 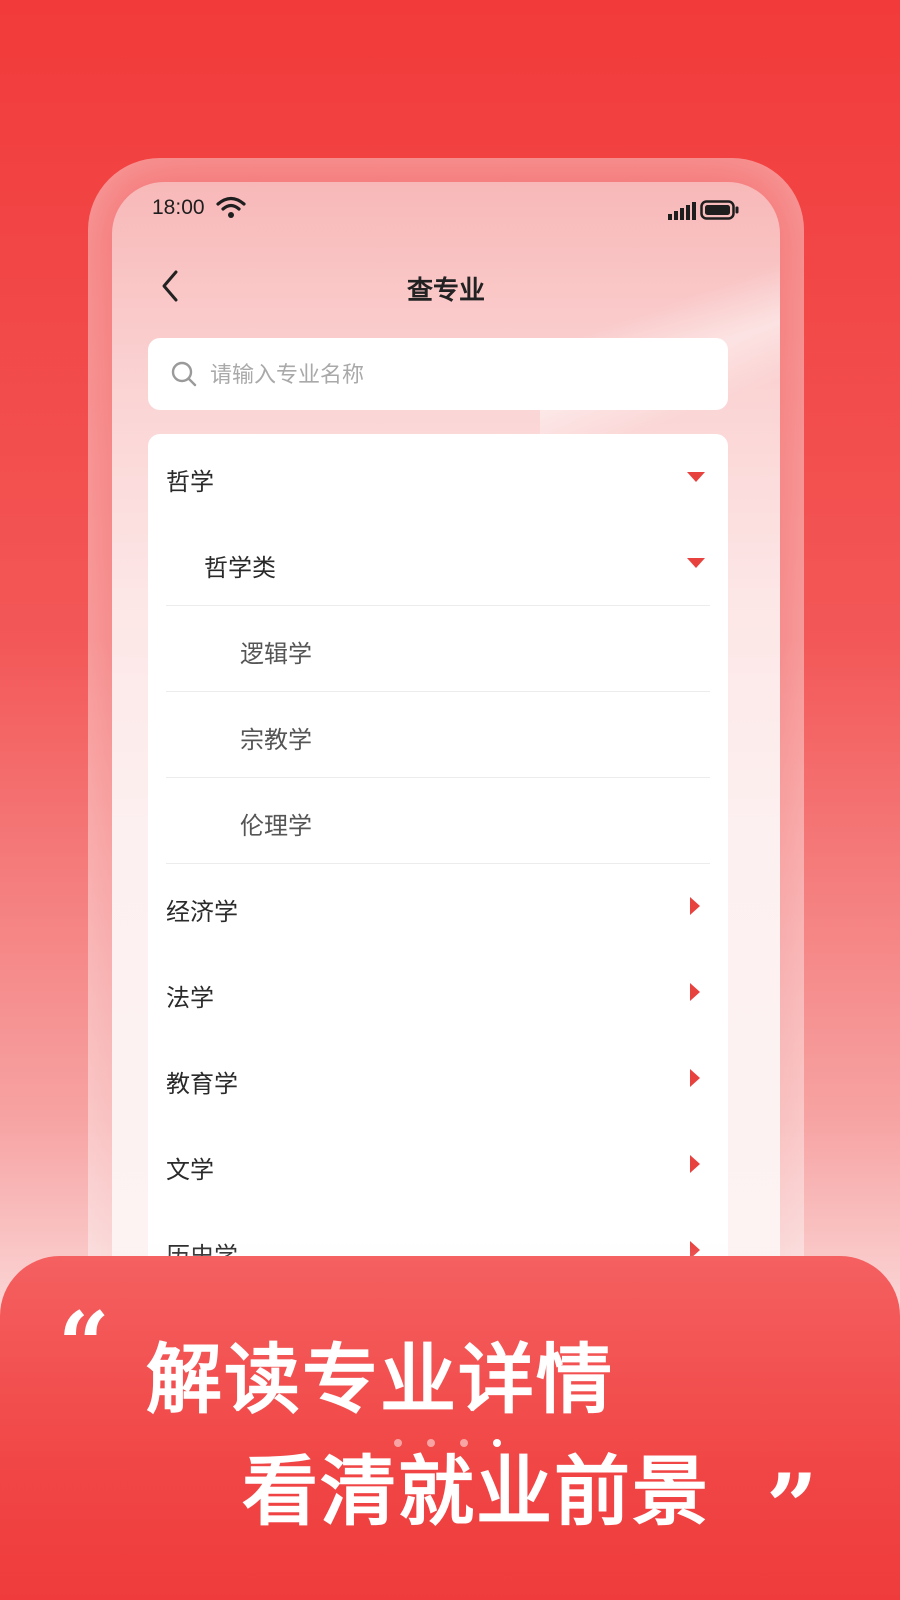 What do you see at coordinates (438, 821) in the screenshot?
I see `list-item-major: 伦理学` at bounding box center [438, 821].